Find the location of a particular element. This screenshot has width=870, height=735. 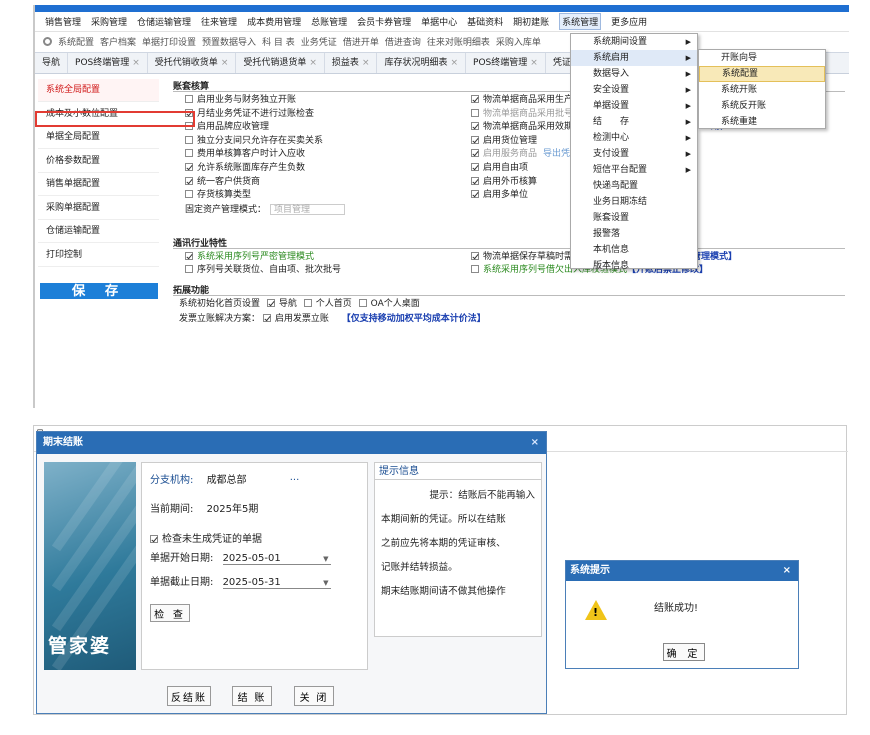

menu-item: 短信平台配置 ▶ is located at coordinates (634, 170).